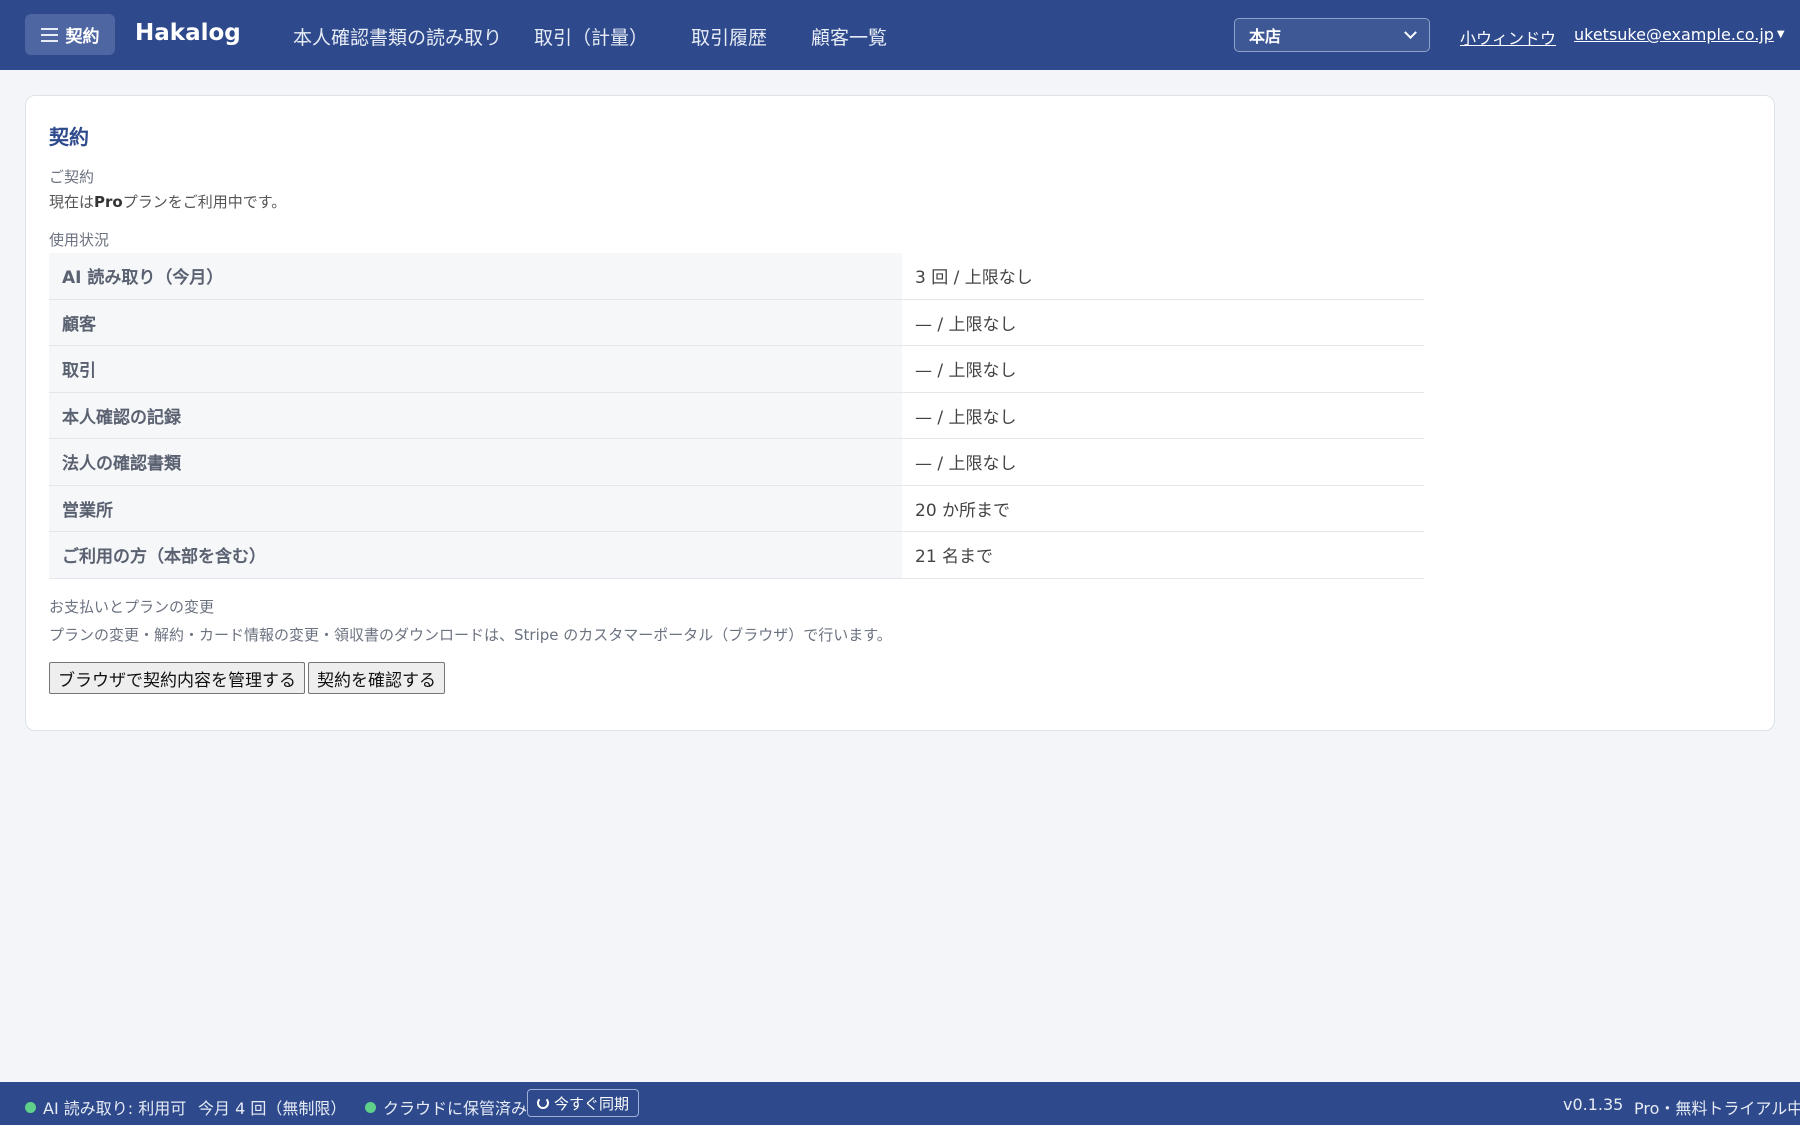 Image resolution: width=1800 pixels, height=1125 pixels. I want to click on table-row: 顧客 — / 上限なし, so click(736, 322).